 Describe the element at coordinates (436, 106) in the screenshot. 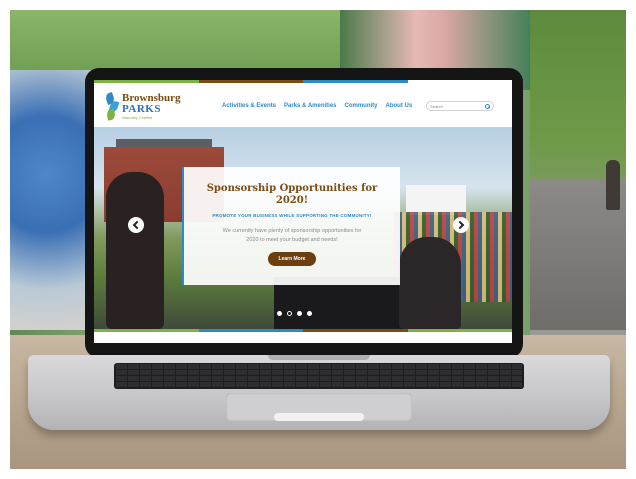

I see `search-placeholder: Search` at that location.